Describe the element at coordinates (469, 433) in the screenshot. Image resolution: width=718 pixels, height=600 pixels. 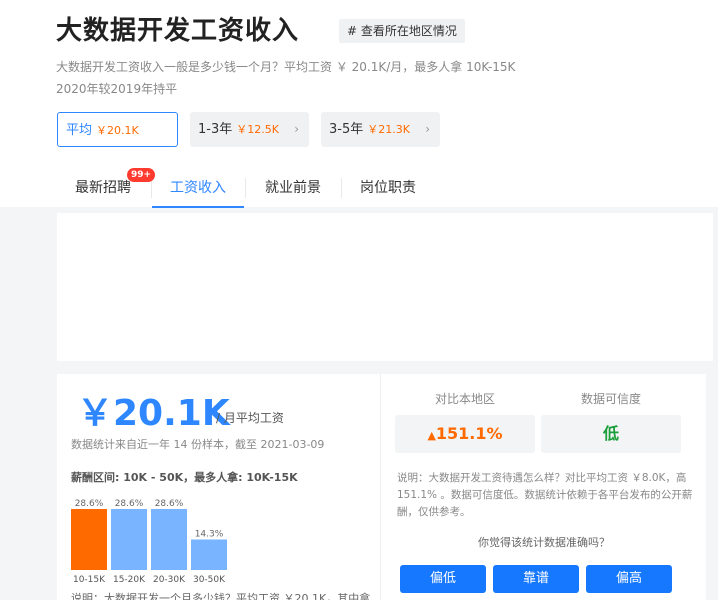
I see `compare-percent: 151.1%` at that location.